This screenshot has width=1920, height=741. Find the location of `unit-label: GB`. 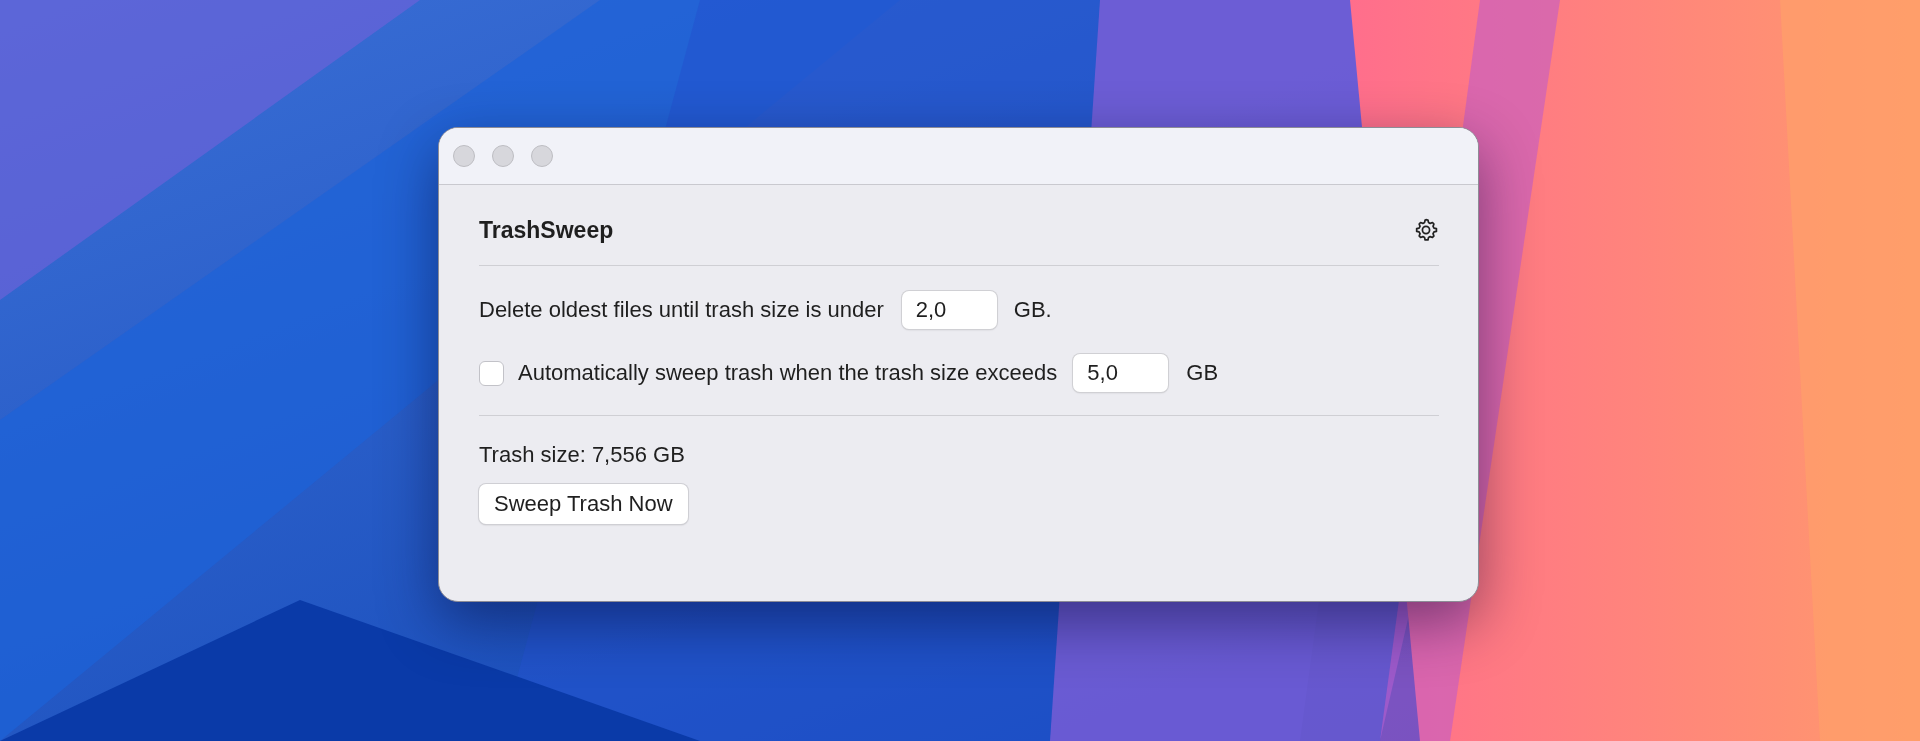

unit-label: GB is located at coordinates (1202, 373).